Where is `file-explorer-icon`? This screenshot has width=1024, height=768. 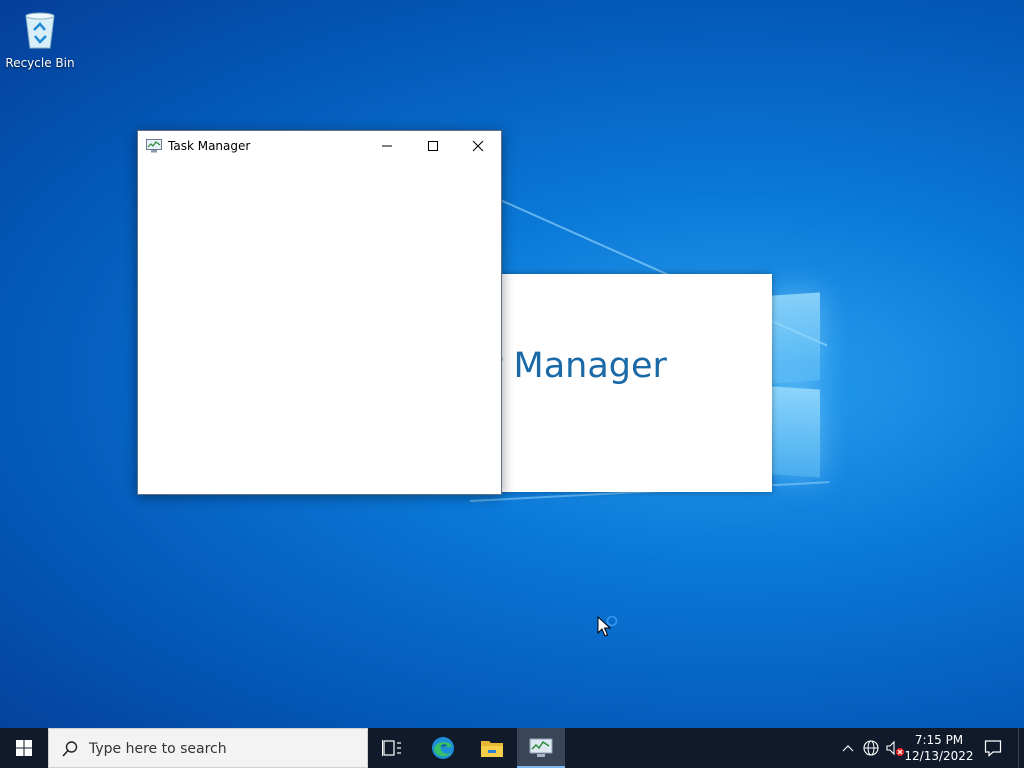 file-explorer-icon is located at coordinates (492, 749).